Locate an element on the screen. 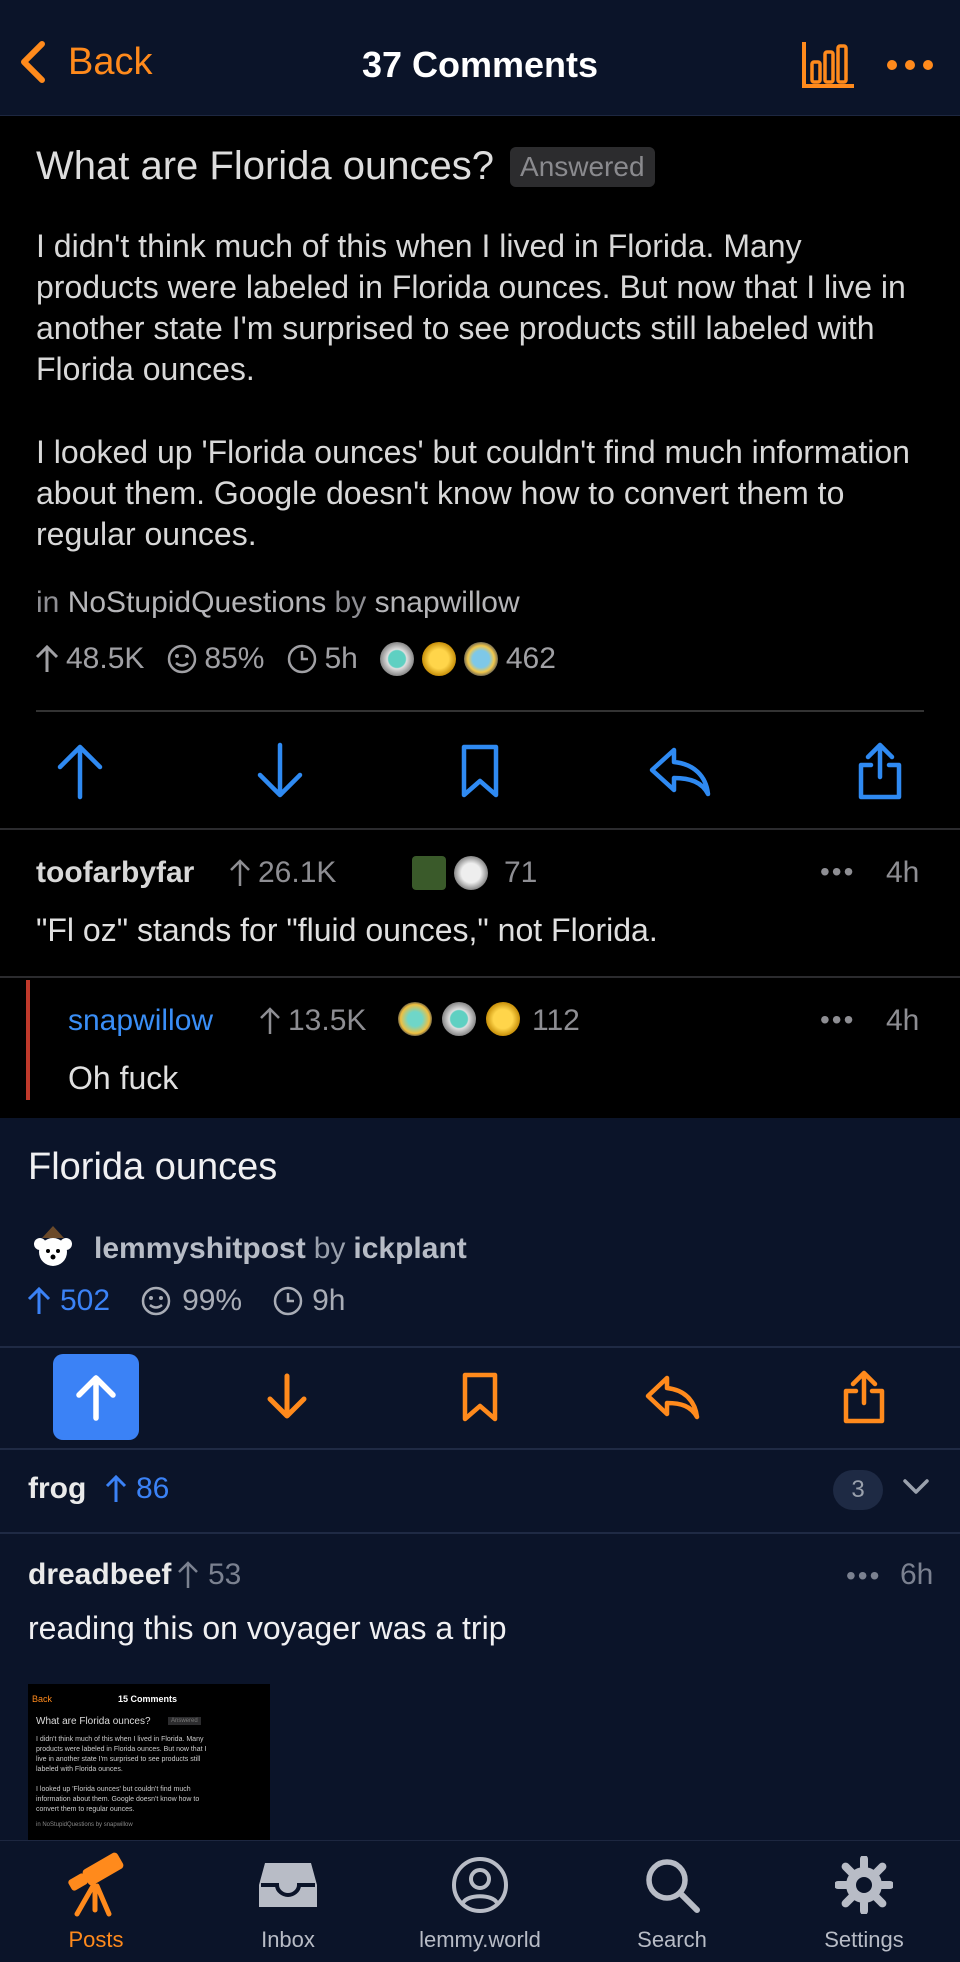 This screenshot has height=1962, width=960. bookmark-icon is located at coordinates (480, 771).